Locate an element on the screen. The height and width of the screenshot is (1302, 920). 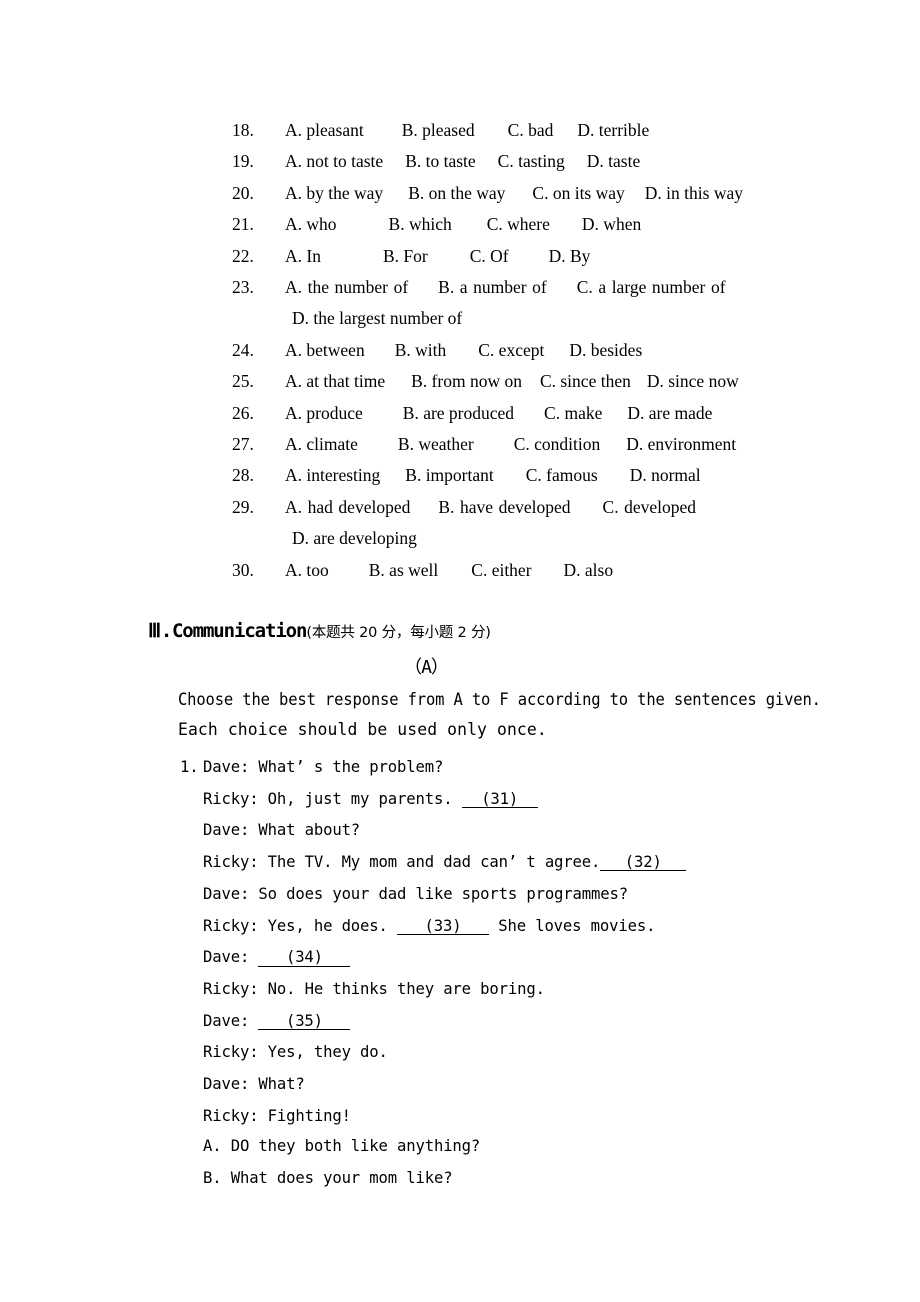
mc-option: B. have developed is located at coordinates (504, 507).